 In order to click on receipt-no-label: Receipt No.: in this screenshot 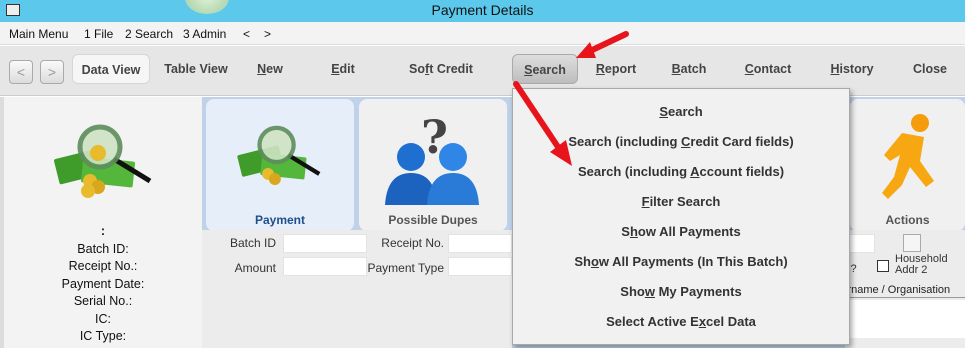, I will do `click(103, 266)`.